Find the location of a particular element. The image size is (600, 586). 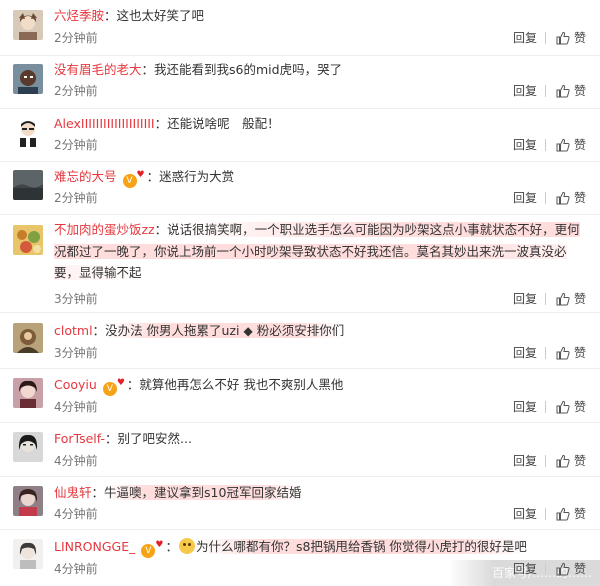

comment-username: 不加肉的蛋炒饭zz is located at coordinates (104, 229).